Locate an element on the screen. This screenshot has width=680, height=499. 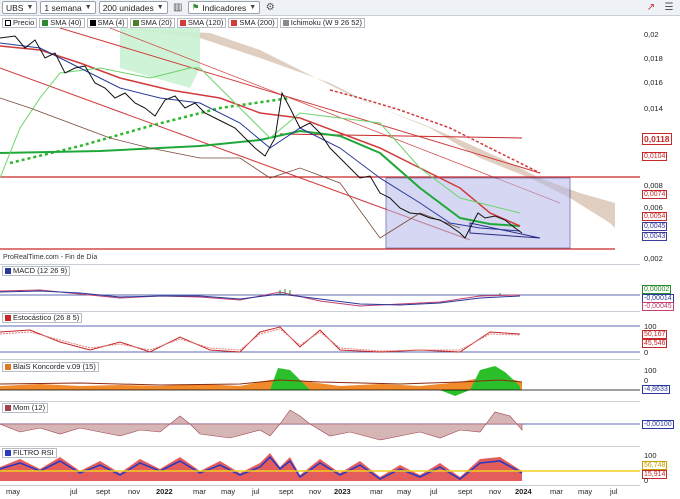
legend-label: SMA (200) is located at coordinates (257, 22).